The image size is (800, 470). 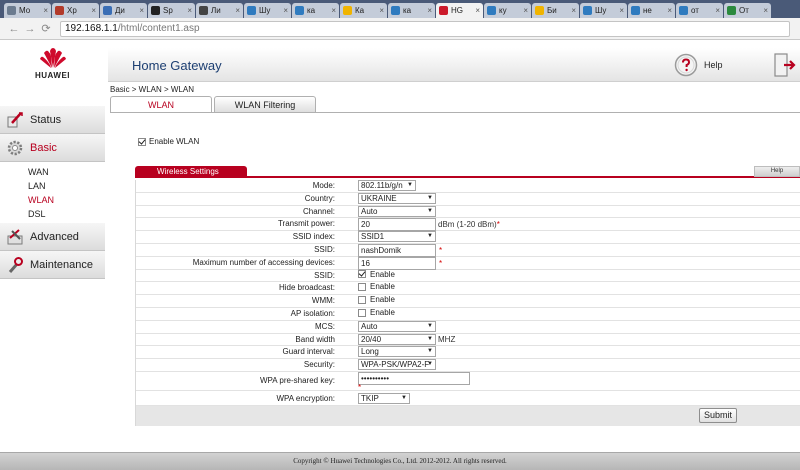 What do you see at coordinates (397, 339) in the screenshot?
I see `band-width-select: 20/40` at bounding box center [397, 339].